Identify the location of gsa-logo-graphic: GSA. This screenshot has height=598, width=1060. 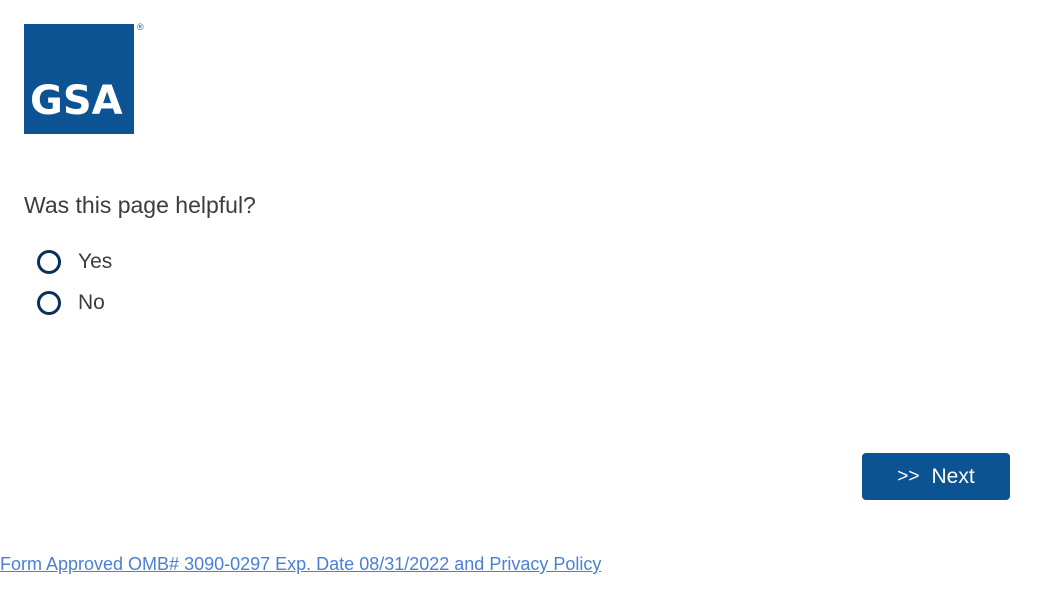
(79, 79).